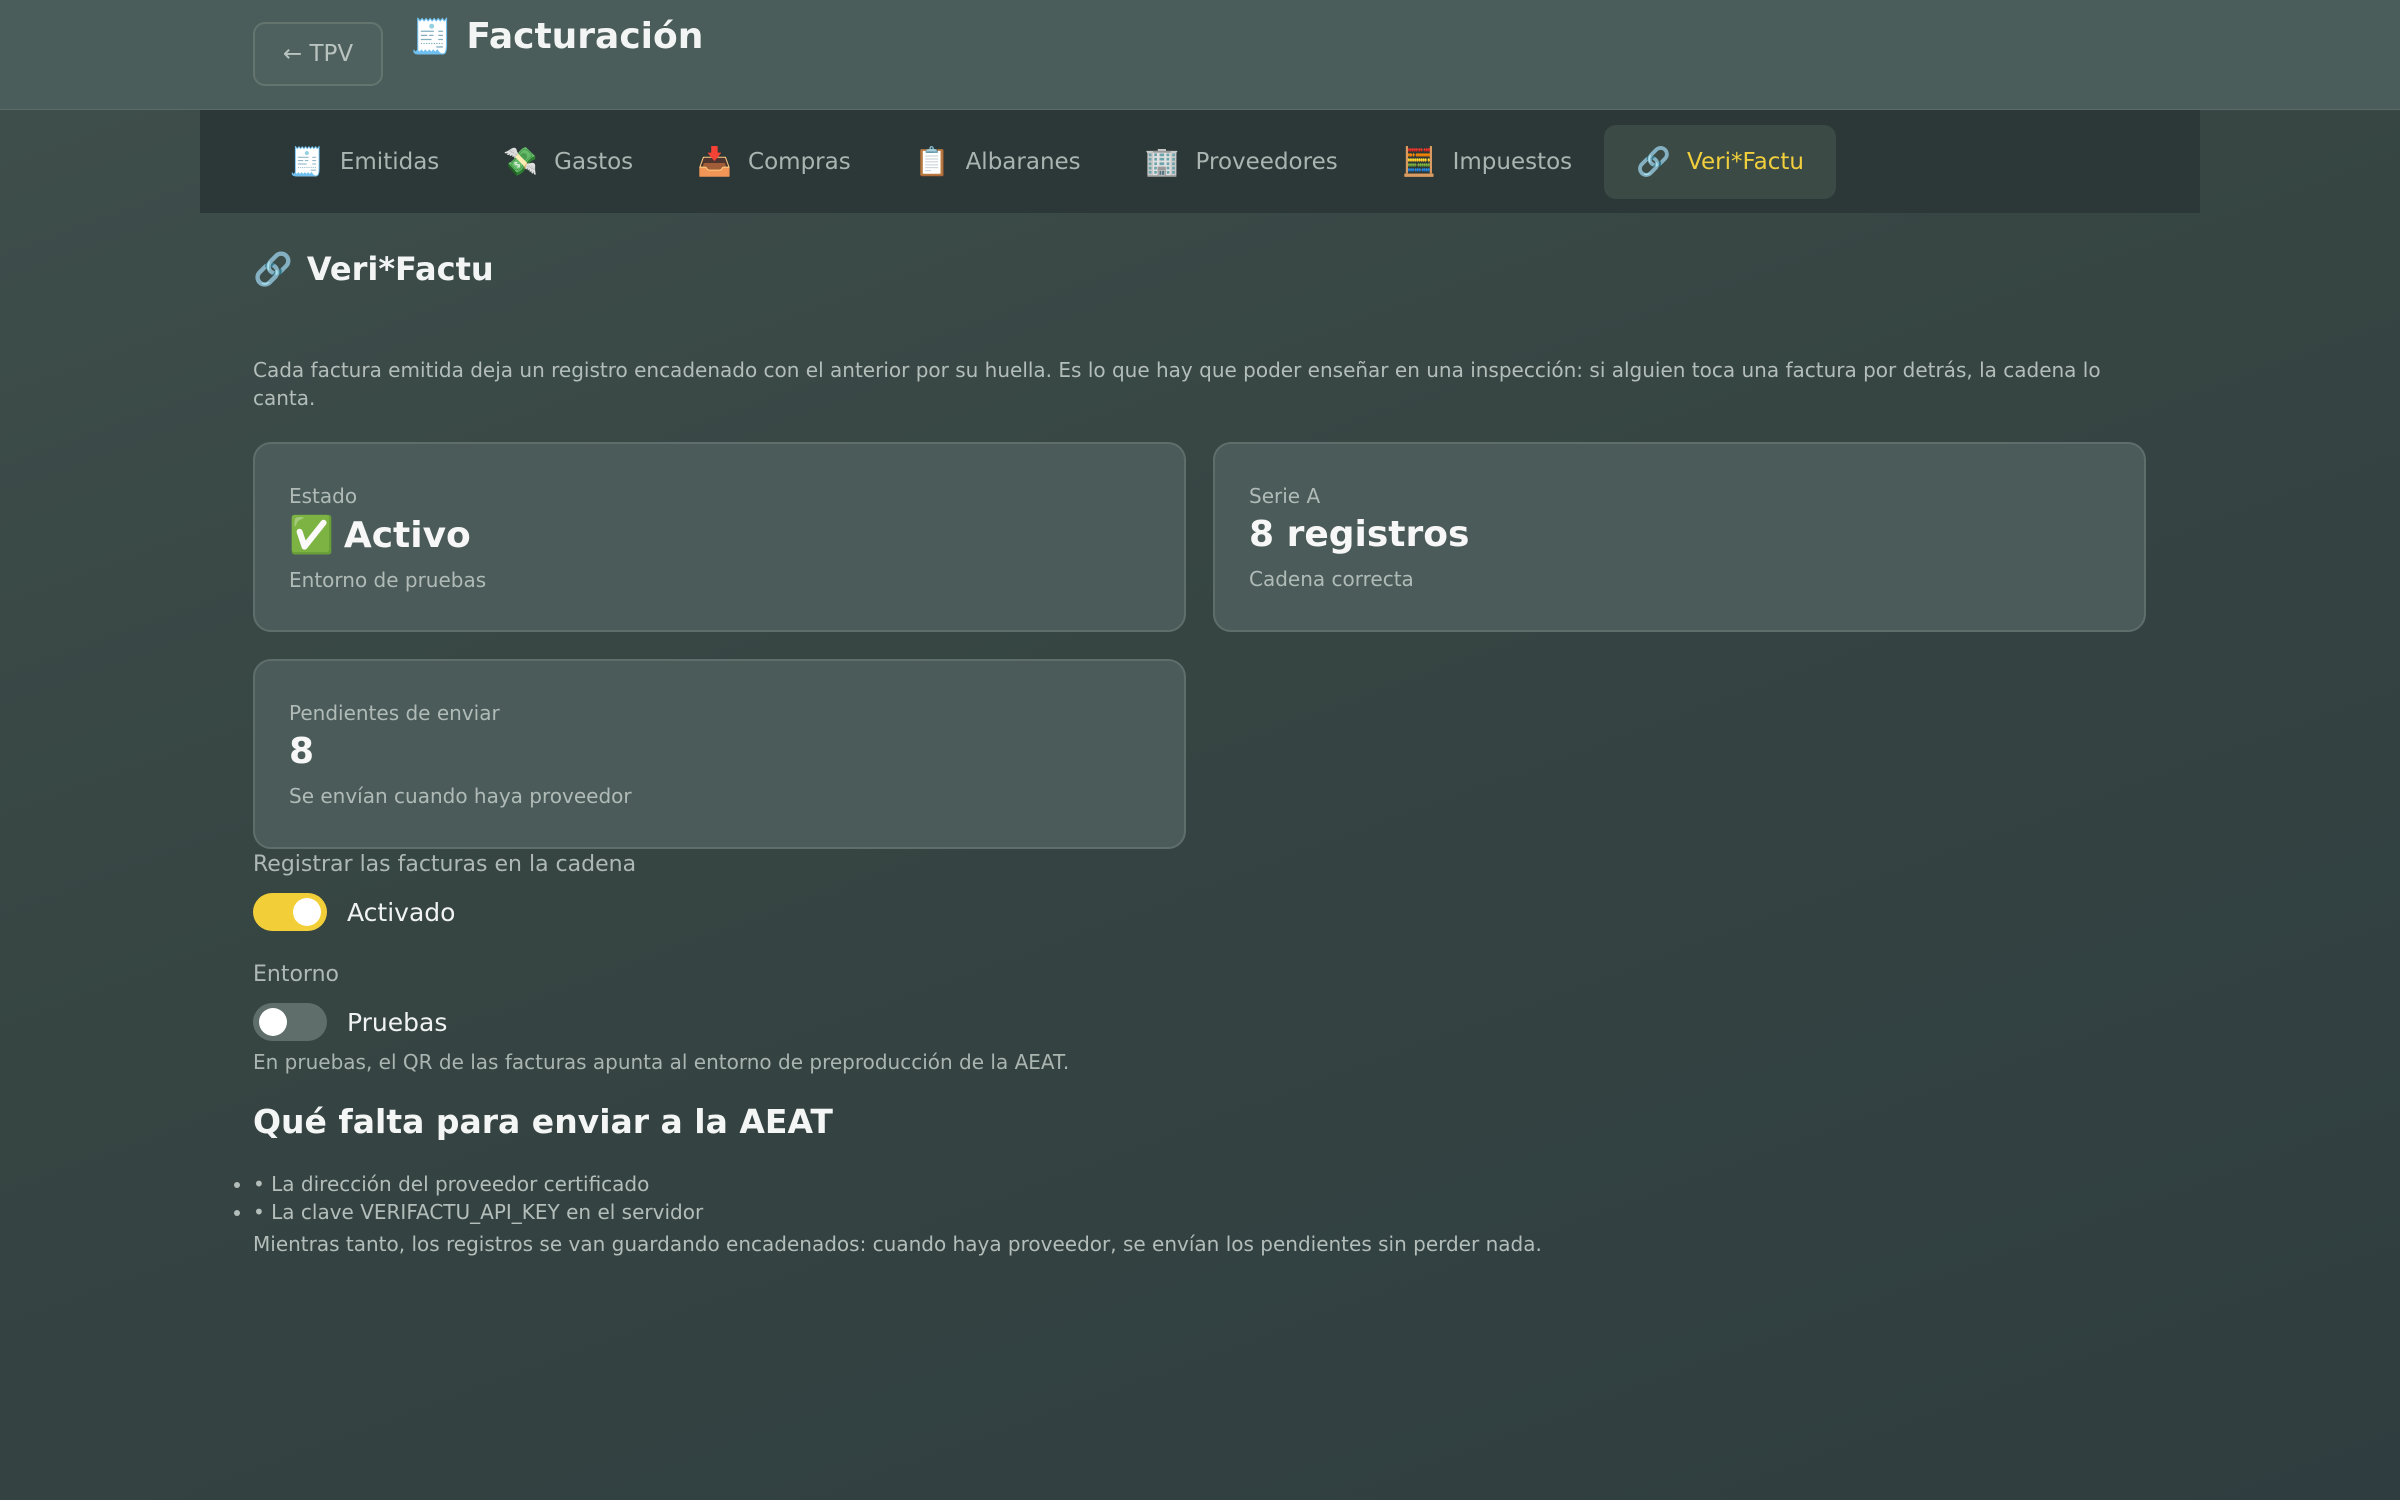 This screenshot has width=2400, height=1500. What do you see at coordinates (1745, 161) in the screenshot?
I see `tab-label: Veri*Factu` at bounding box center [1745, 161].